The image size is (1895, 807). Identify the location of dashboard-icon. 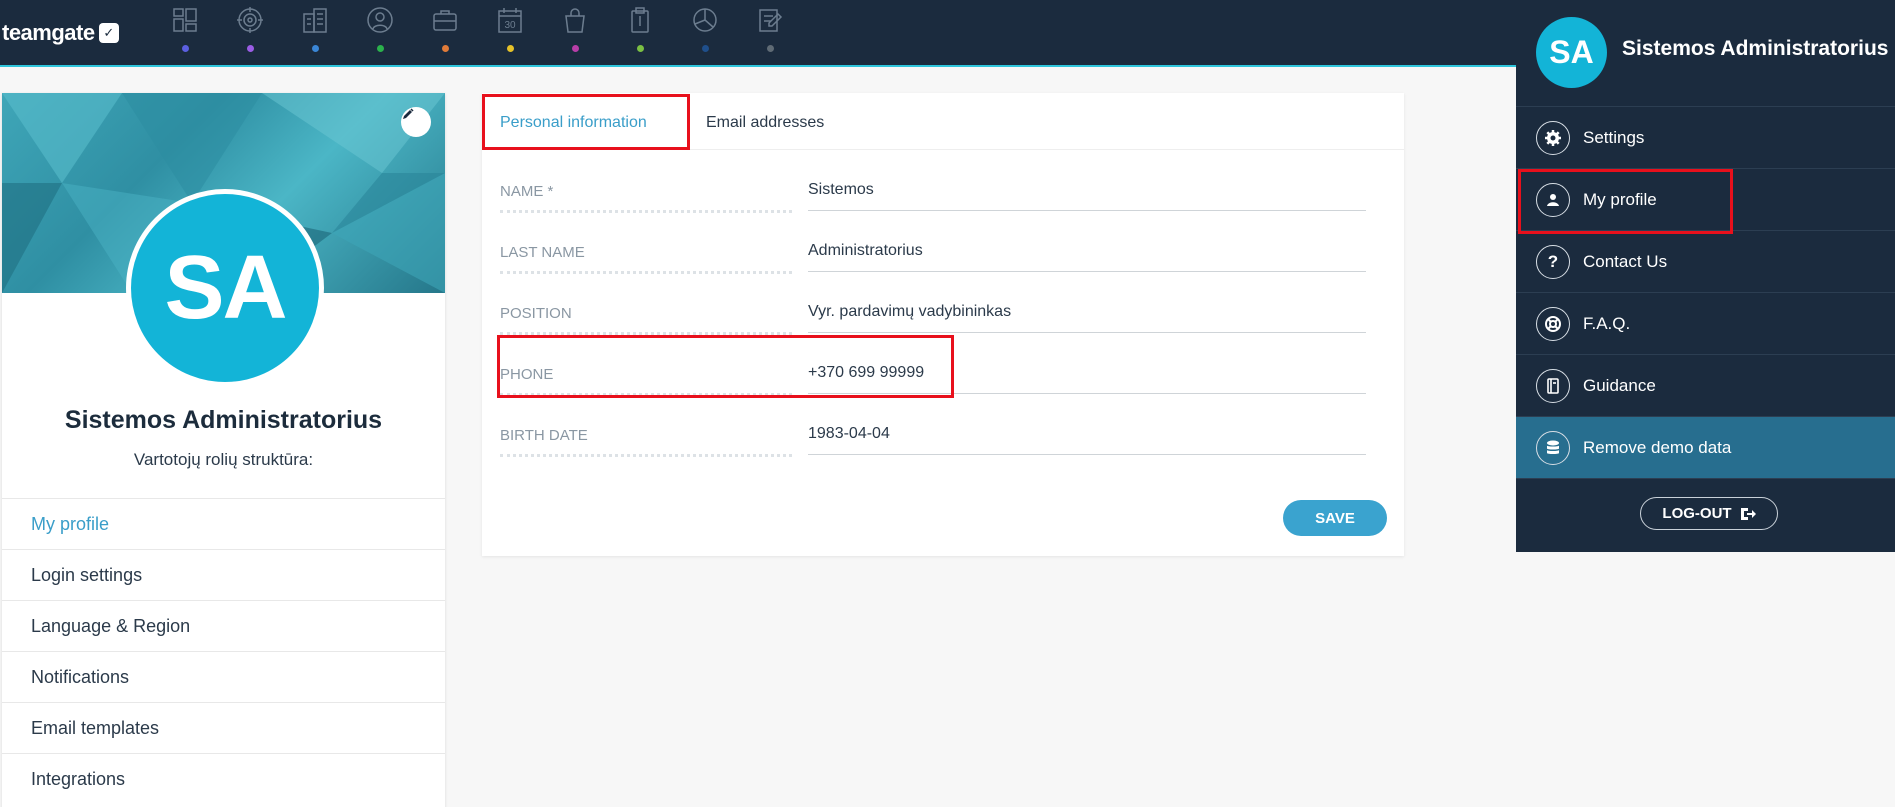
(185, 20).